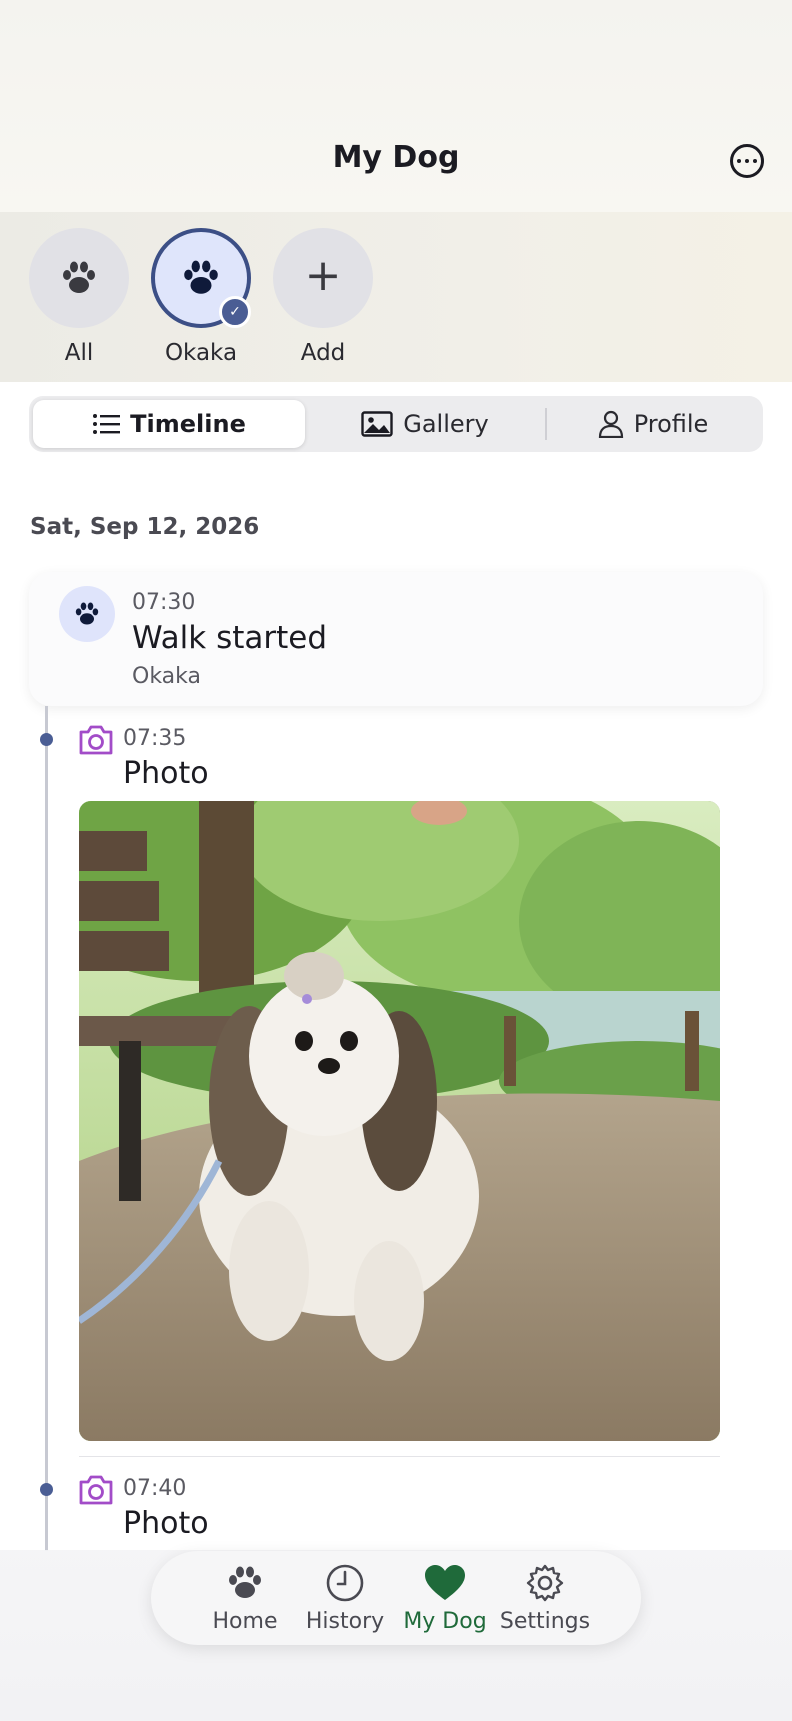  I want to click on tab-home: Home, so click(245, 1597).